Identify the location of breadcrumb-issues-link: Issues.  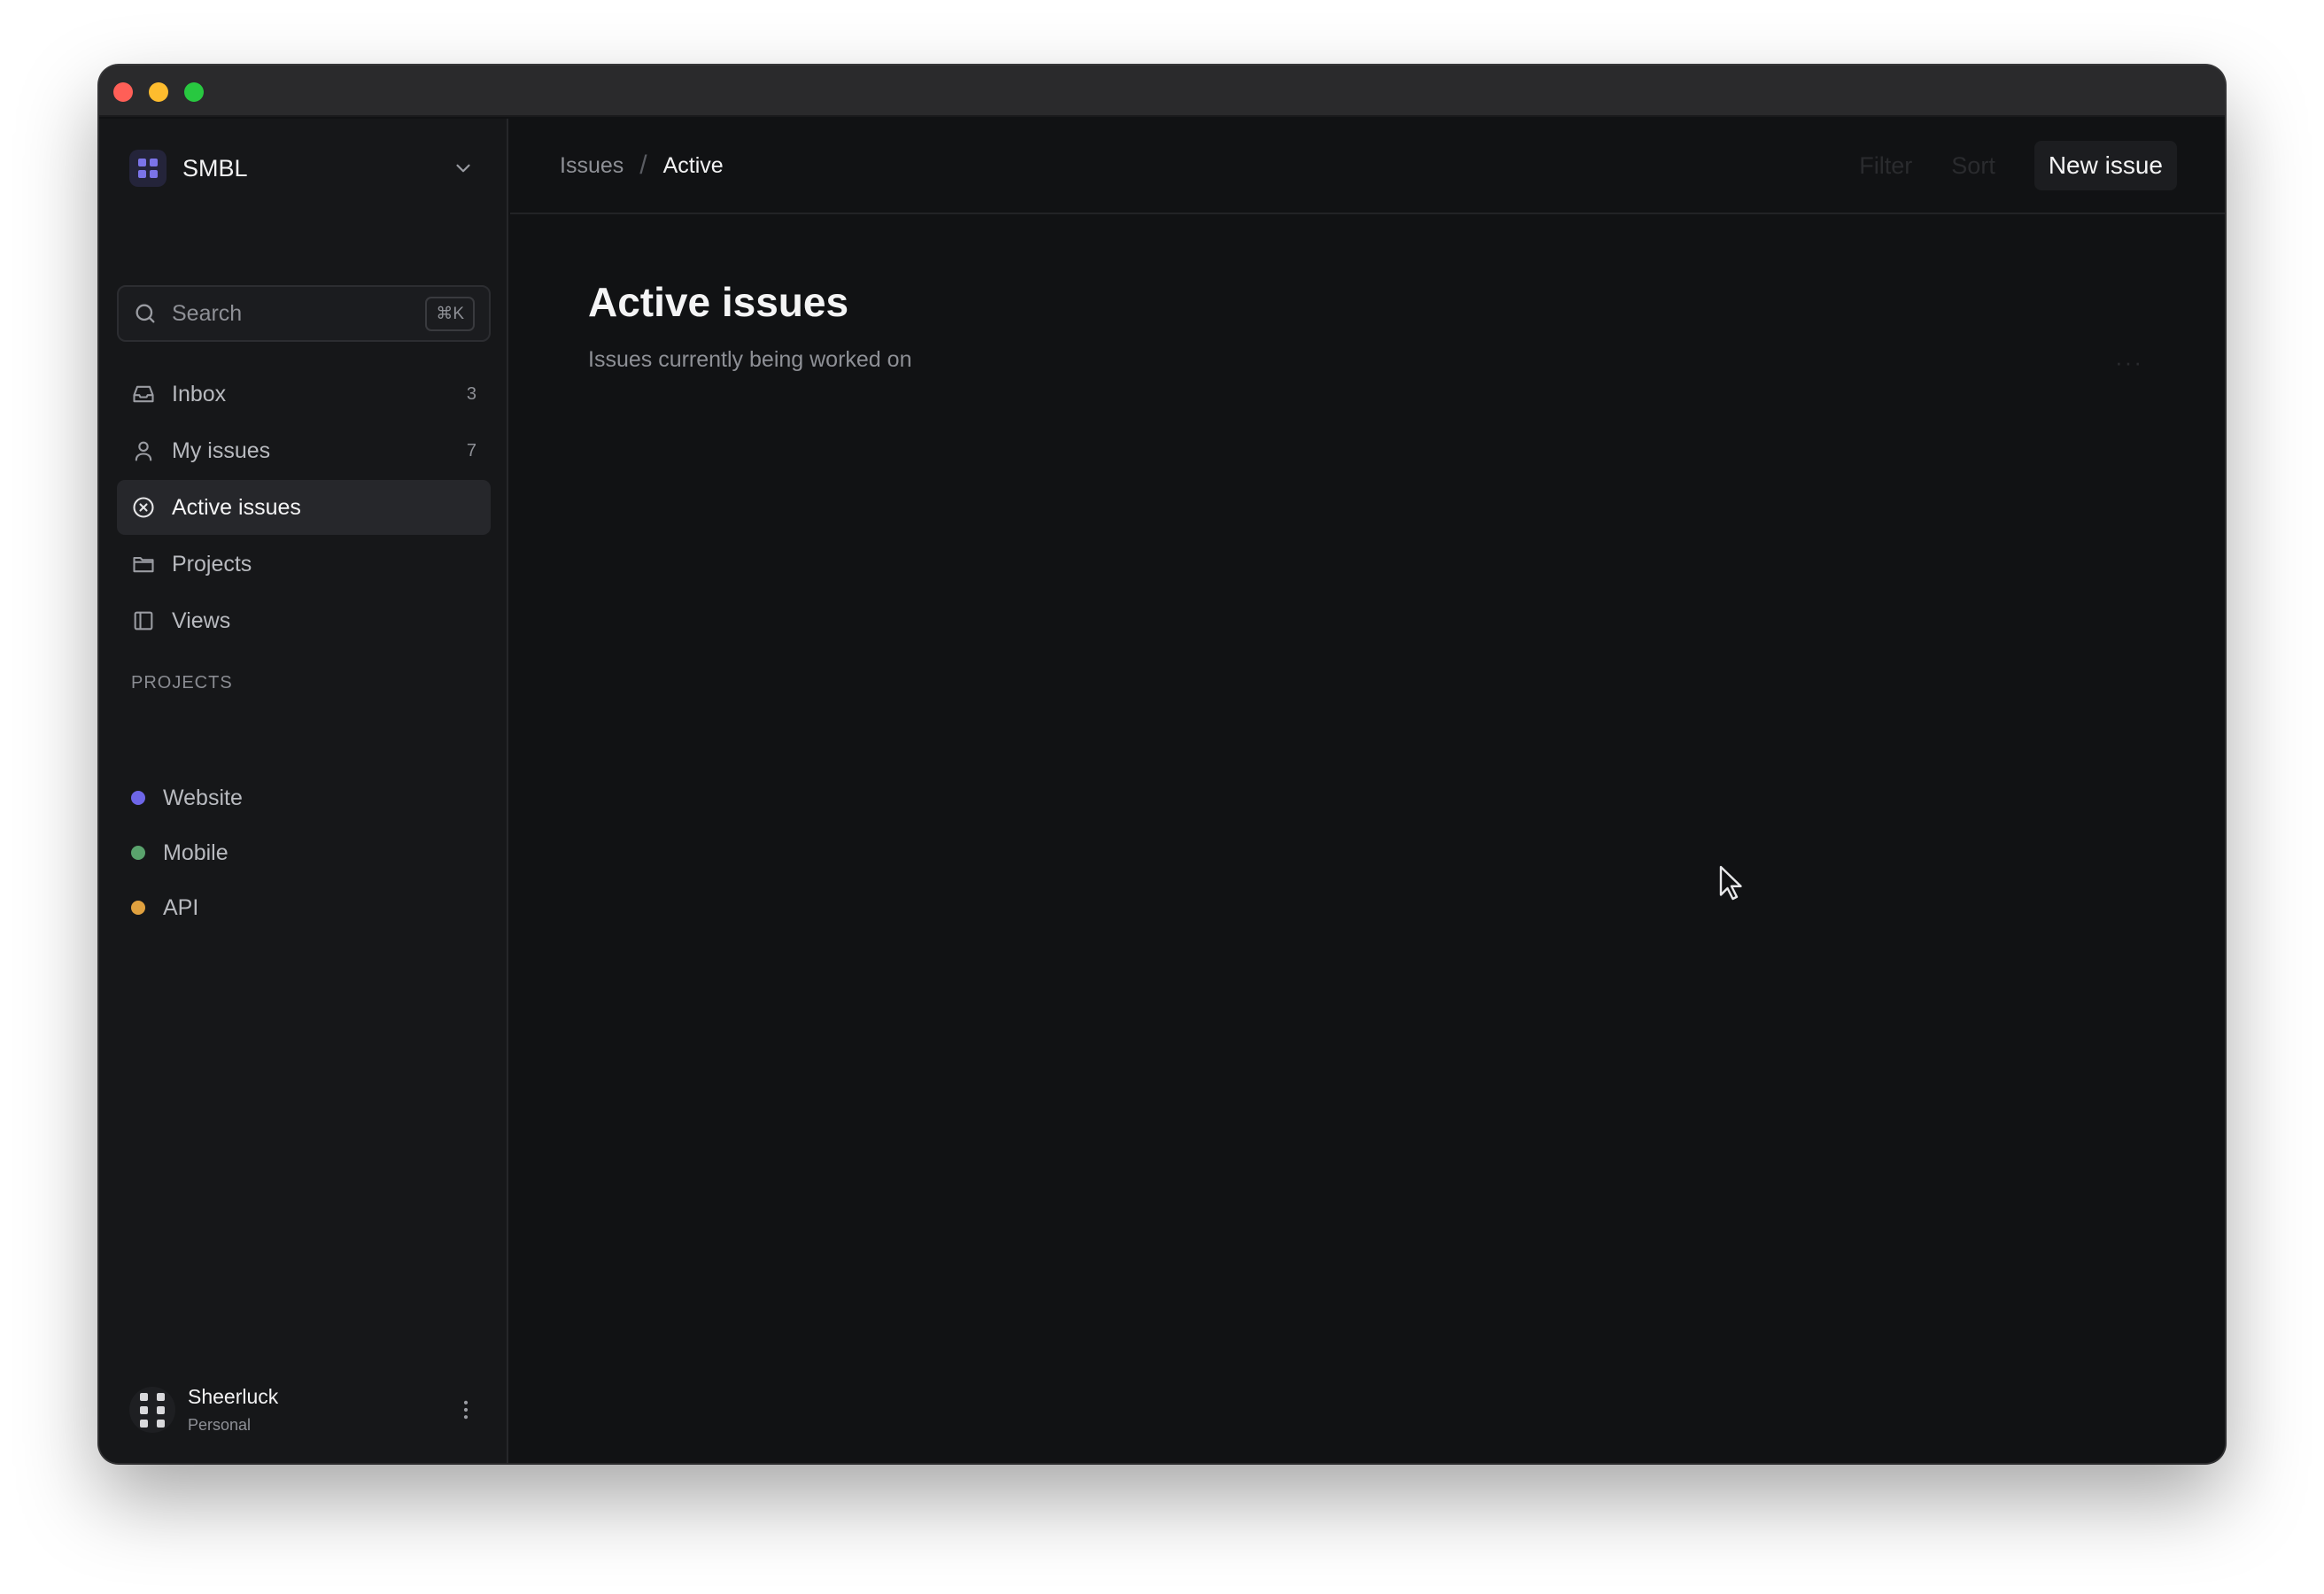
(592, 166).